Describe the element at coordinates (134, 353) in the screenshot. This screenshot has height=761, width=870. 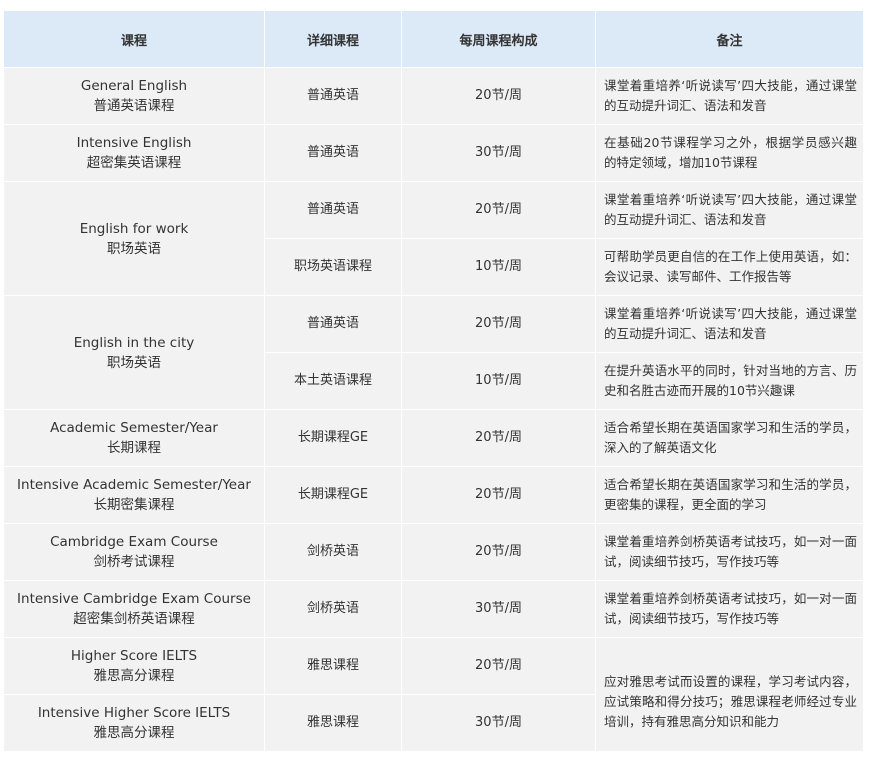
I see `course-cell: English in the city 职场英语` at that location.